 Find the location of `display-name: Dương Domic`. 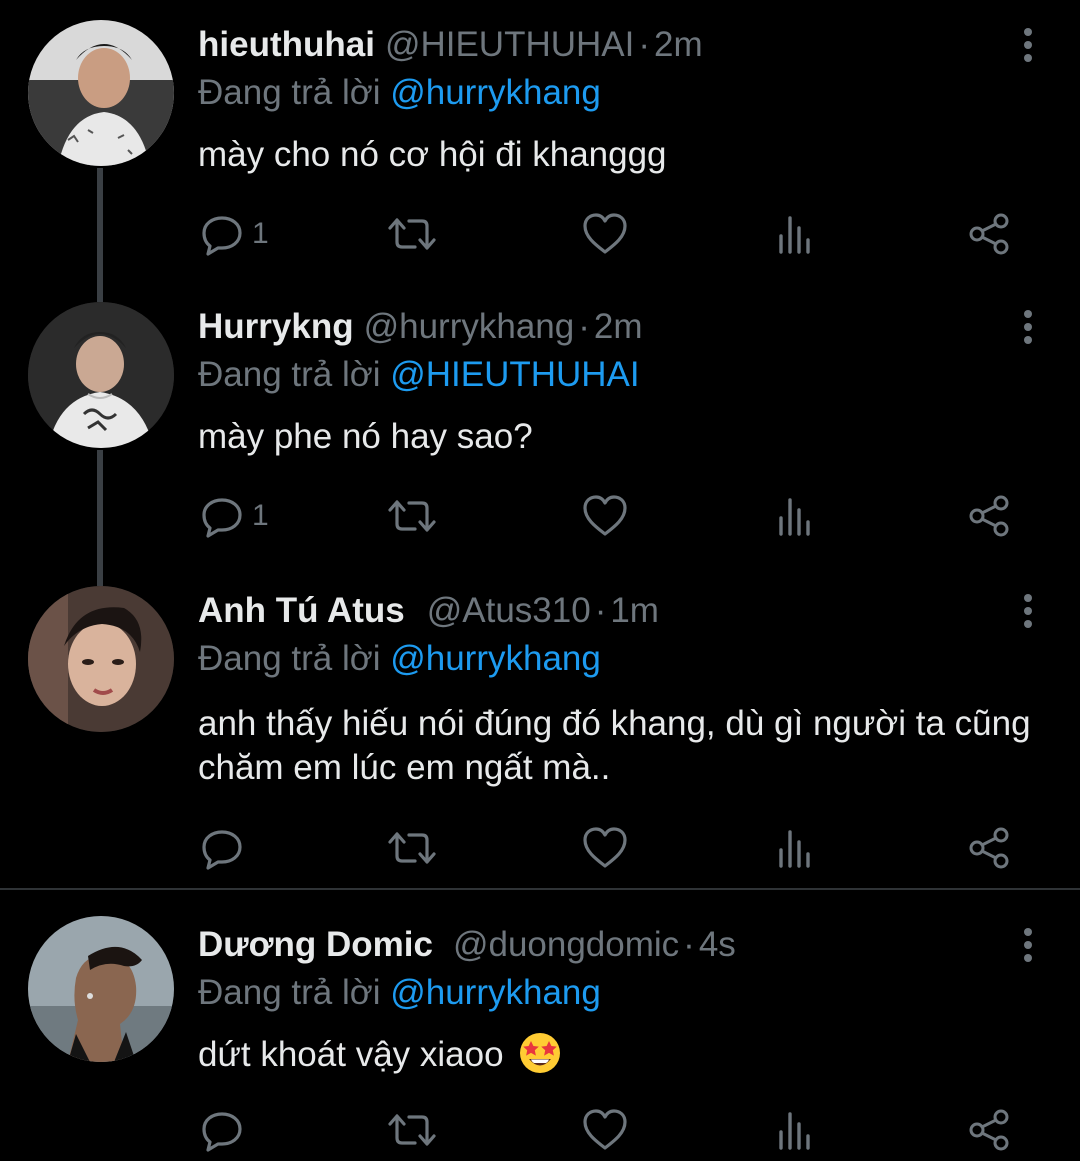

display-name: Dương Domic is located at coordinates (315, 944).